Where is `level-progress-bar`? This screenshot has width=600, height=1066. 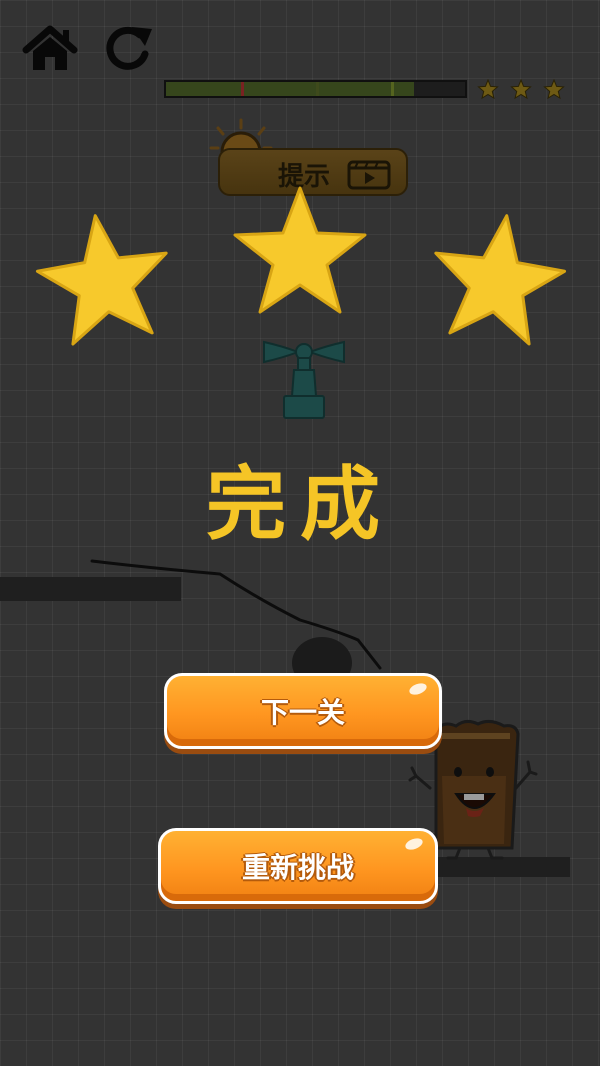
level-progress-bar is located at coordinates (315, 89).